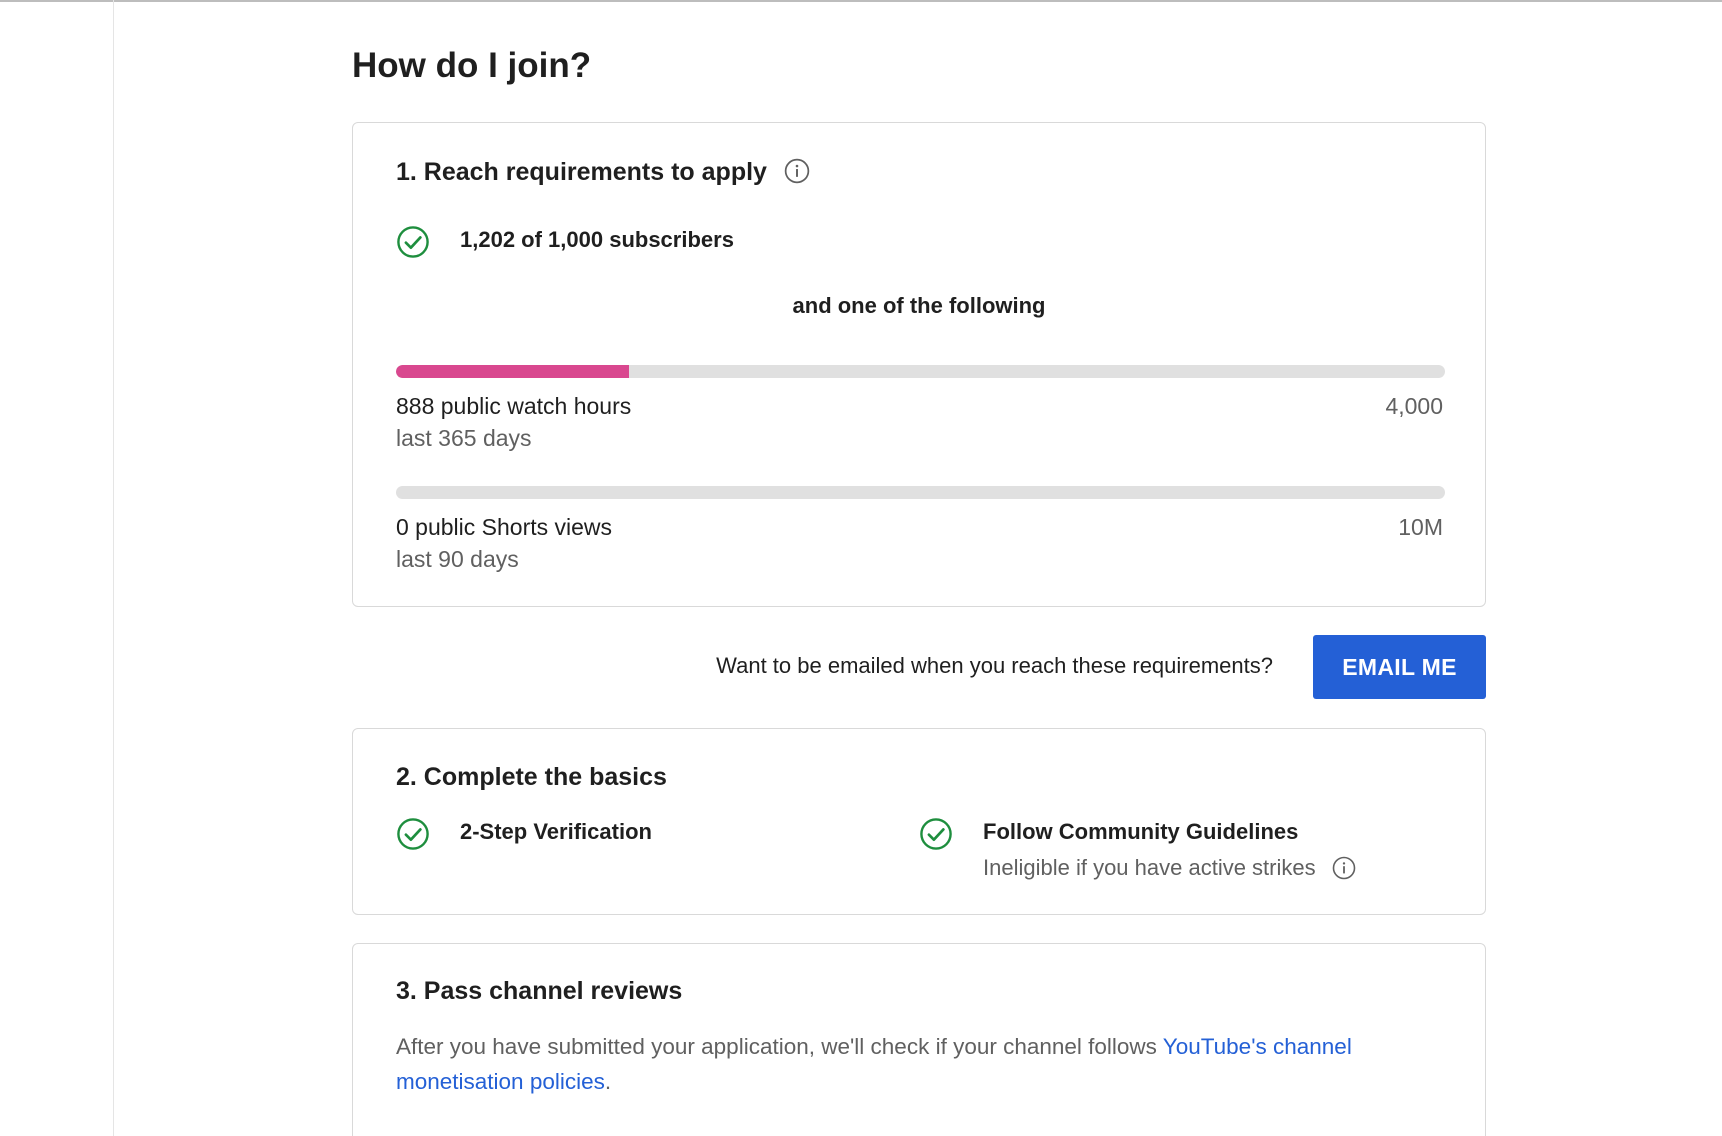 The height and width of the screenshot is (1136, 1722). I want to click on email-me-button: EMAIL ME, so click(1399, 667).